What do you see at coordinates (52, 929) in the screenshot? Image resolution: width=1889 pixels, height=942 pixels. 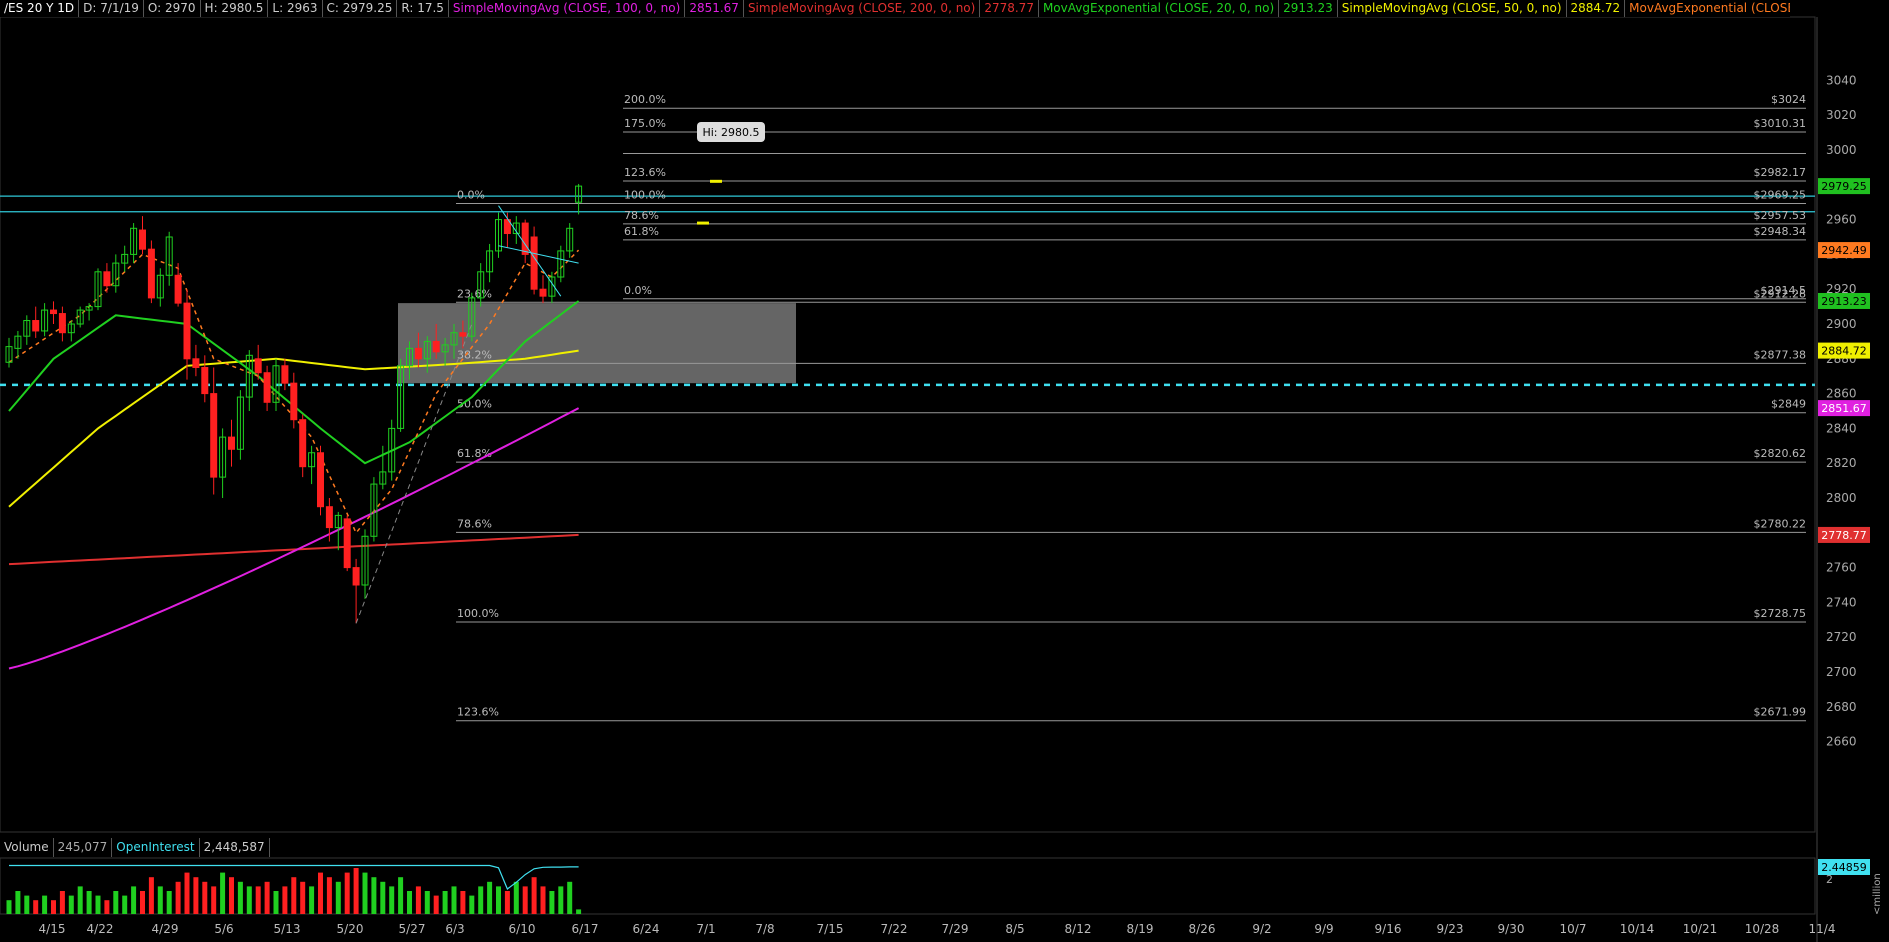 I see `x-tick-label: 4/15` at bounding box center [52, 929].